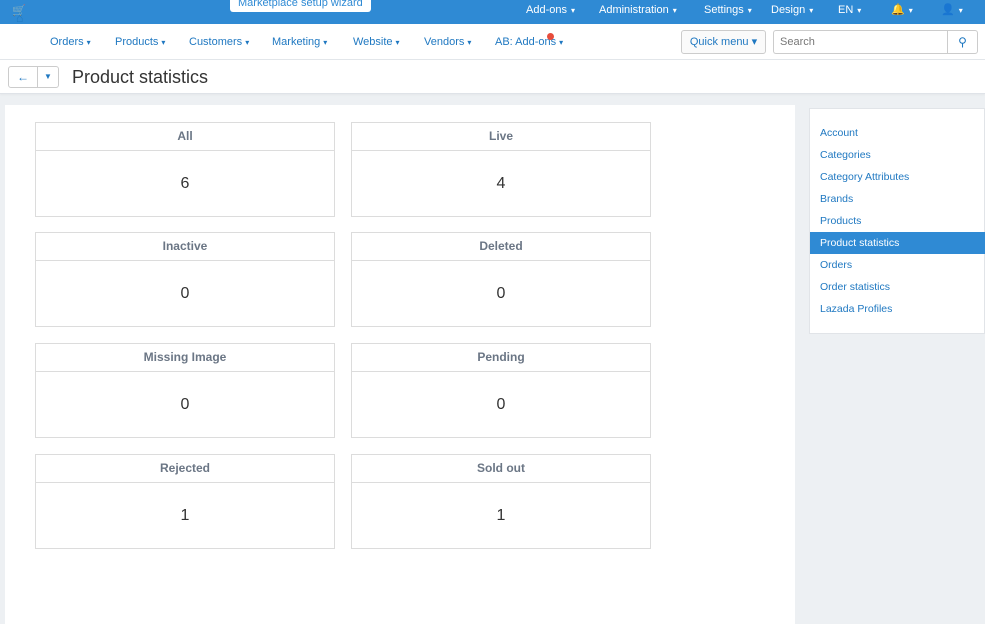 This screenshot has height=624, width=985. I want to click on sidebar-item-products: Products, so click(897, 221).